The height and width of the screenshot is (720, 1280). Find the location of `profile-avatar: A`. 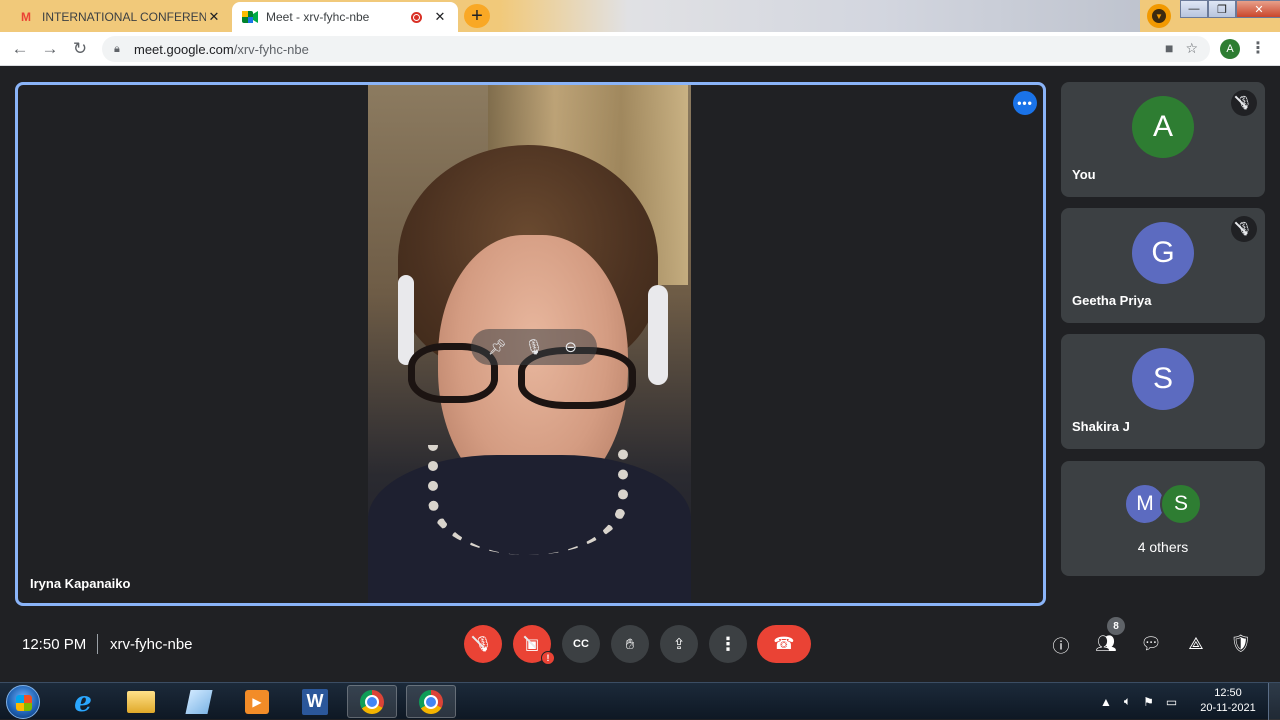

profile-avatar: A is located at coordinates (1230, 49).